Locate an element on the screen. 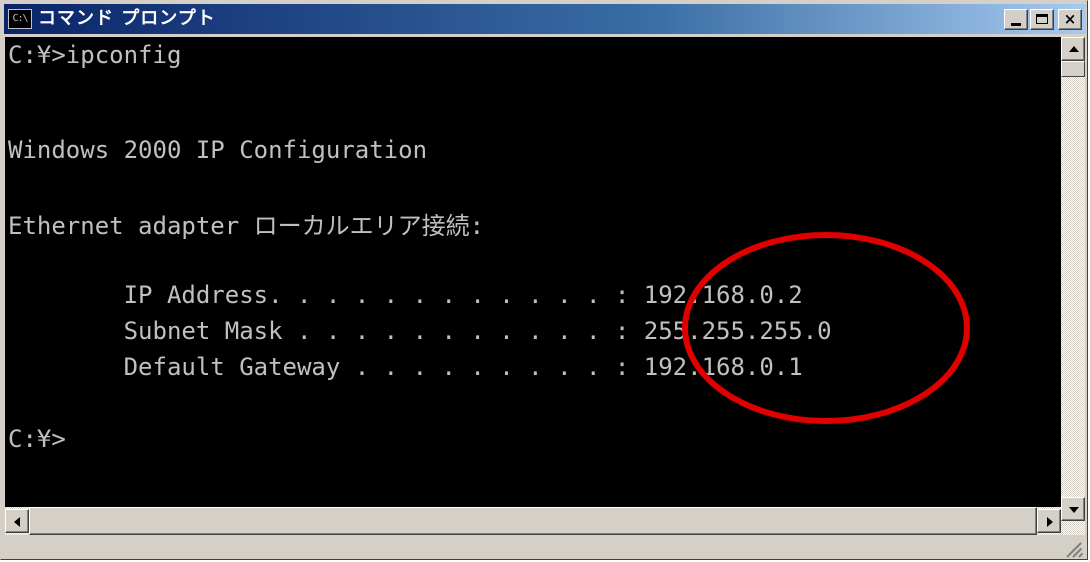 Image resolution: width=1090 pixels, height=562 pixels. scroll-right-button is located at coordinates (1049, 521).